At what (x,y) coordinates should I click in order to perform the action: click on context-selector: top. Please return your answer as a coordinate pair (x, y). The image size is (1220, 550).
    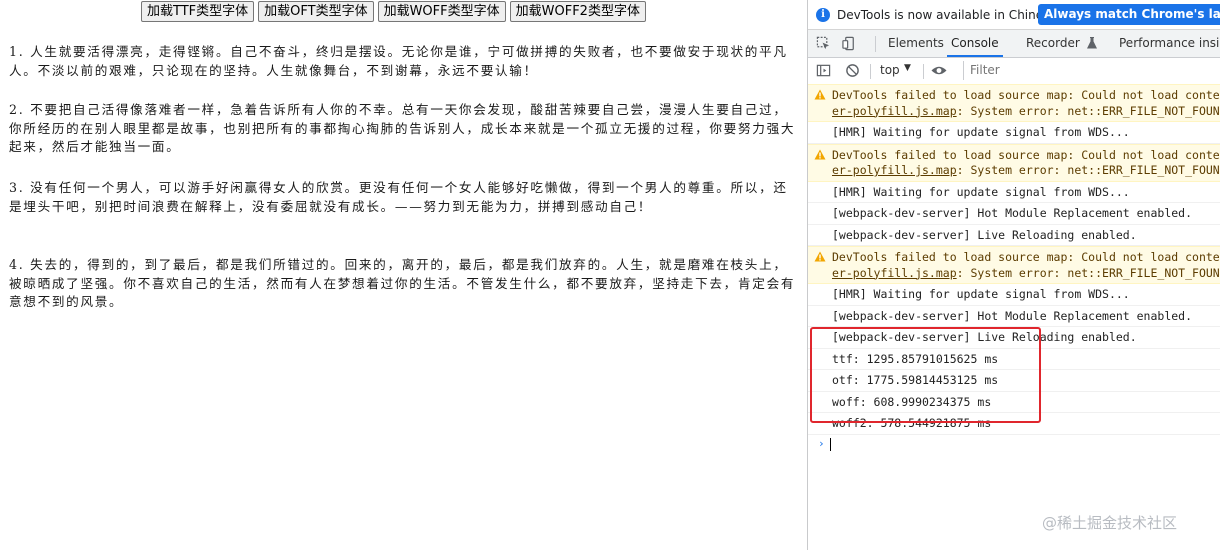
    Looking at the image, I should click on (890, 70).